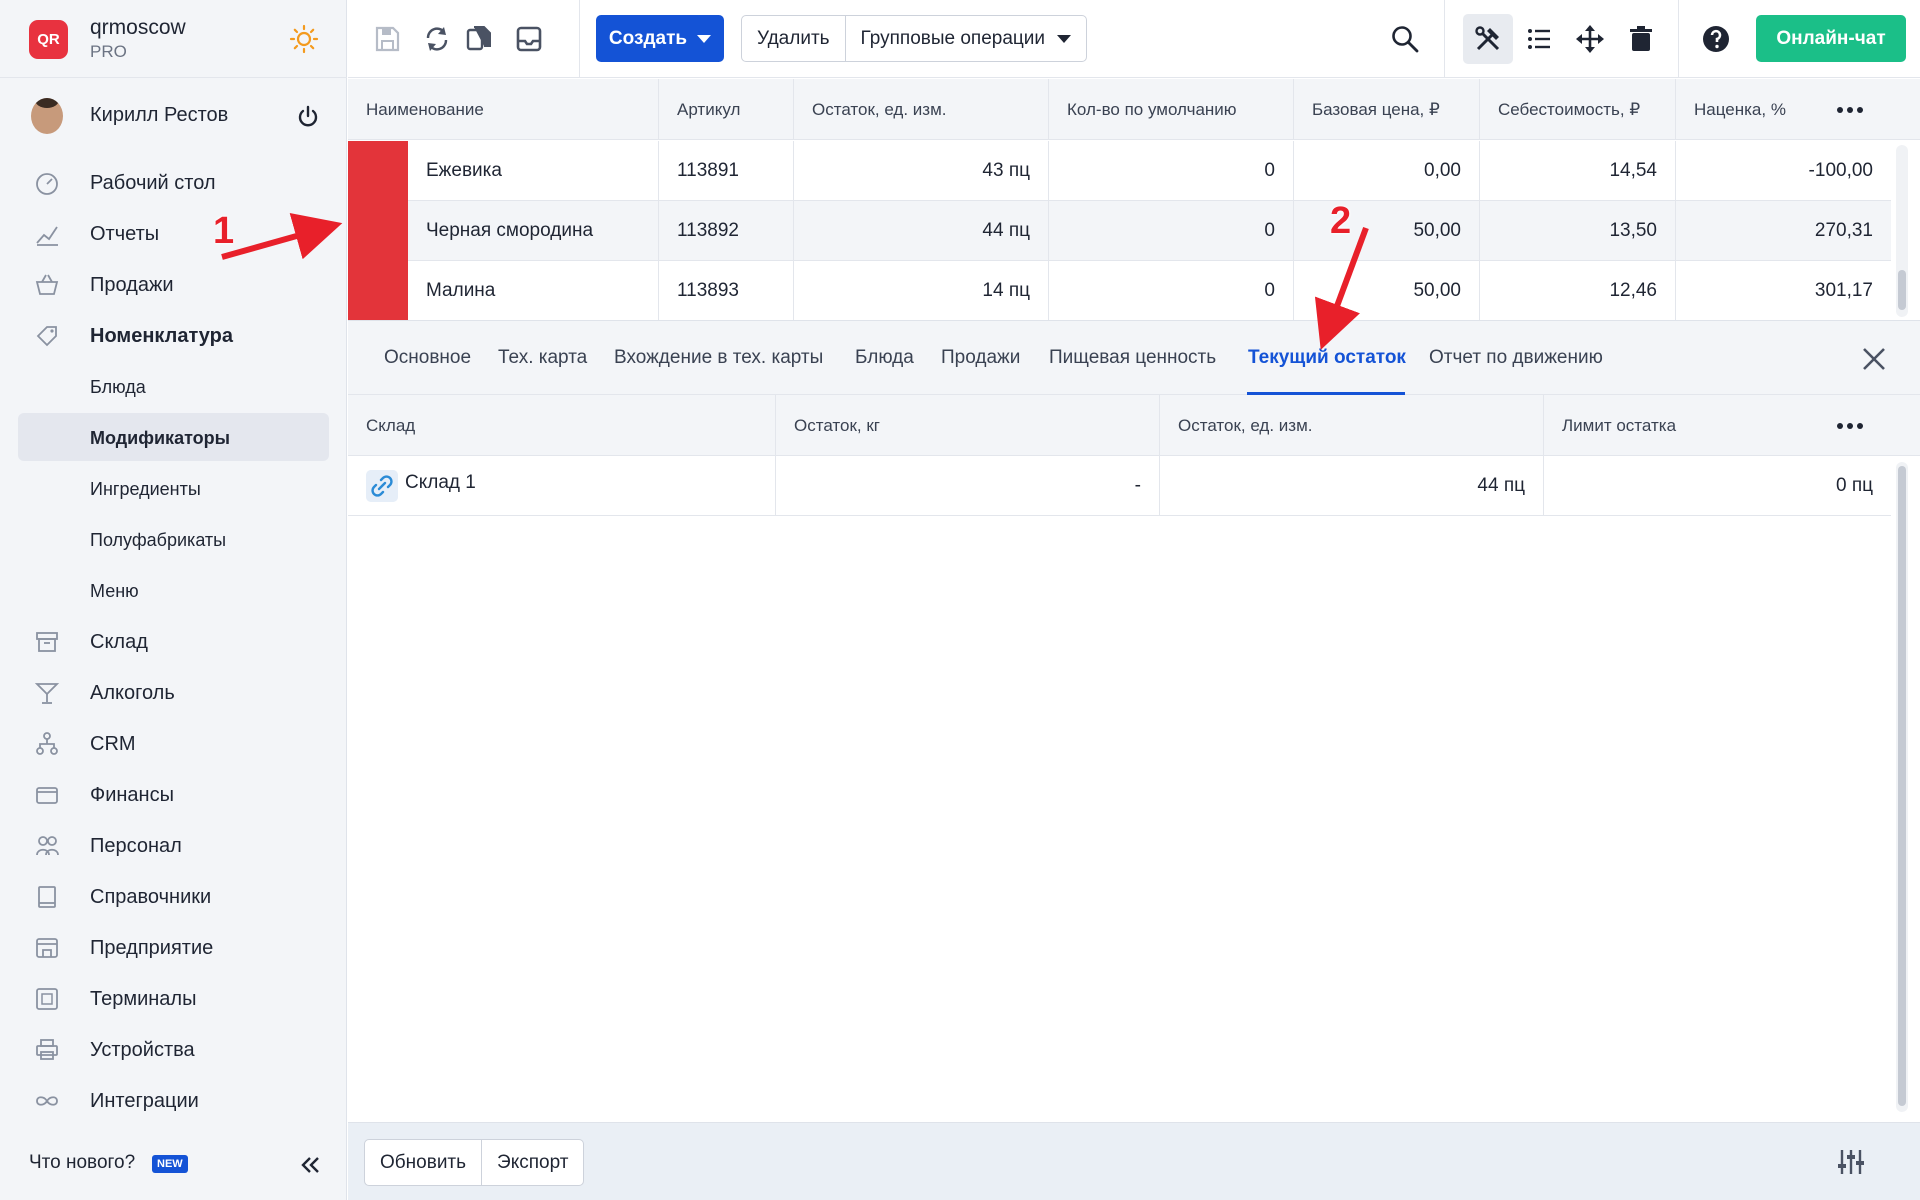 The height and width of the screenshot is (1200, 1920). I want to click on sun-icon, so click(304, 39).